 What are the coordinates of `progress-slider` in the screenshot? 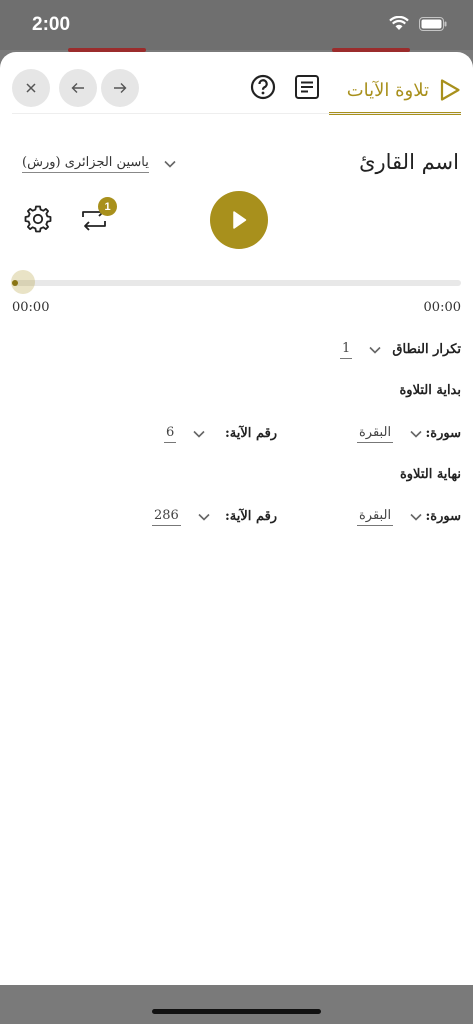 It's located at (236, 283).